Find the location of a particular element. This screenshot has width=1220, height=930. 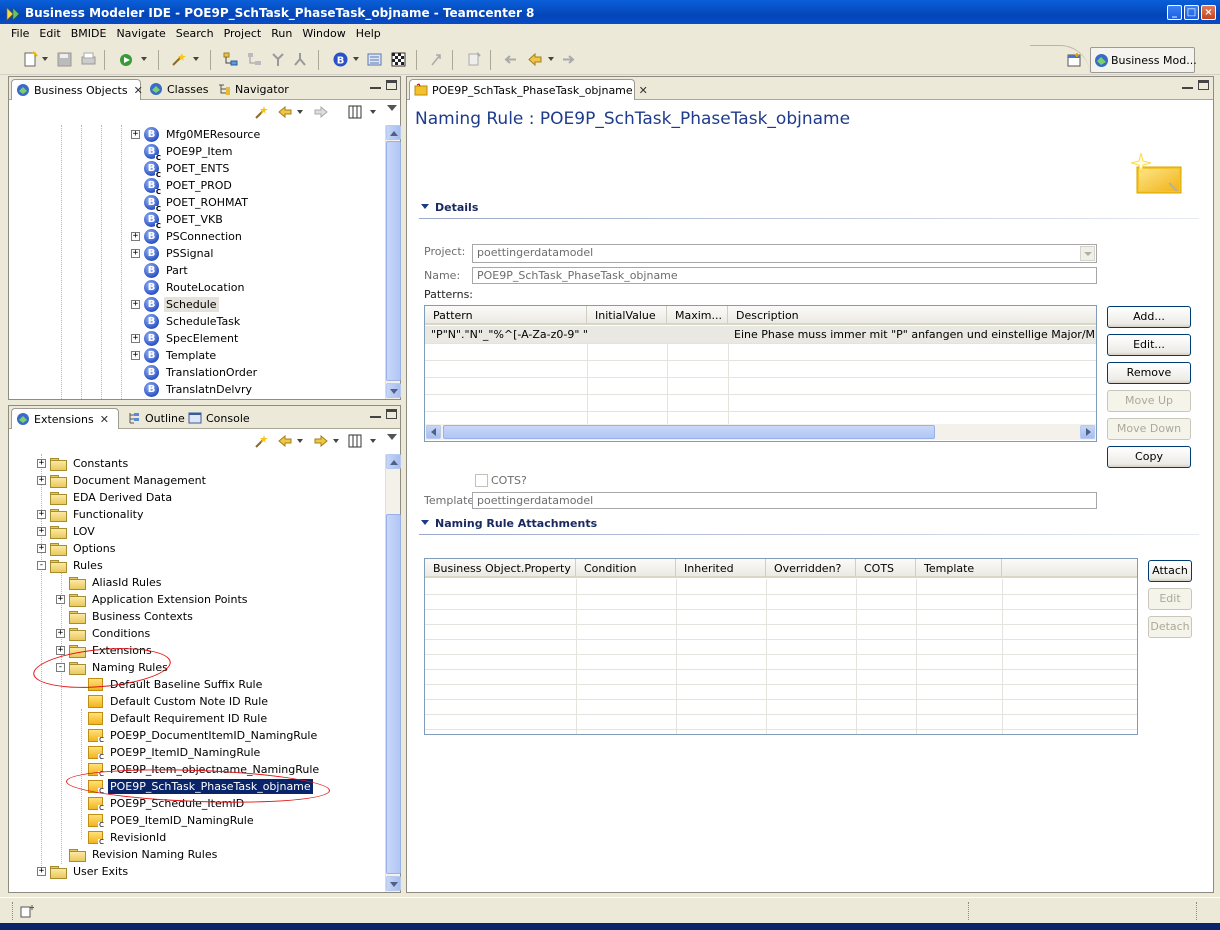

tree-item: B C POET_PROD is located at coordinates (182, 186).